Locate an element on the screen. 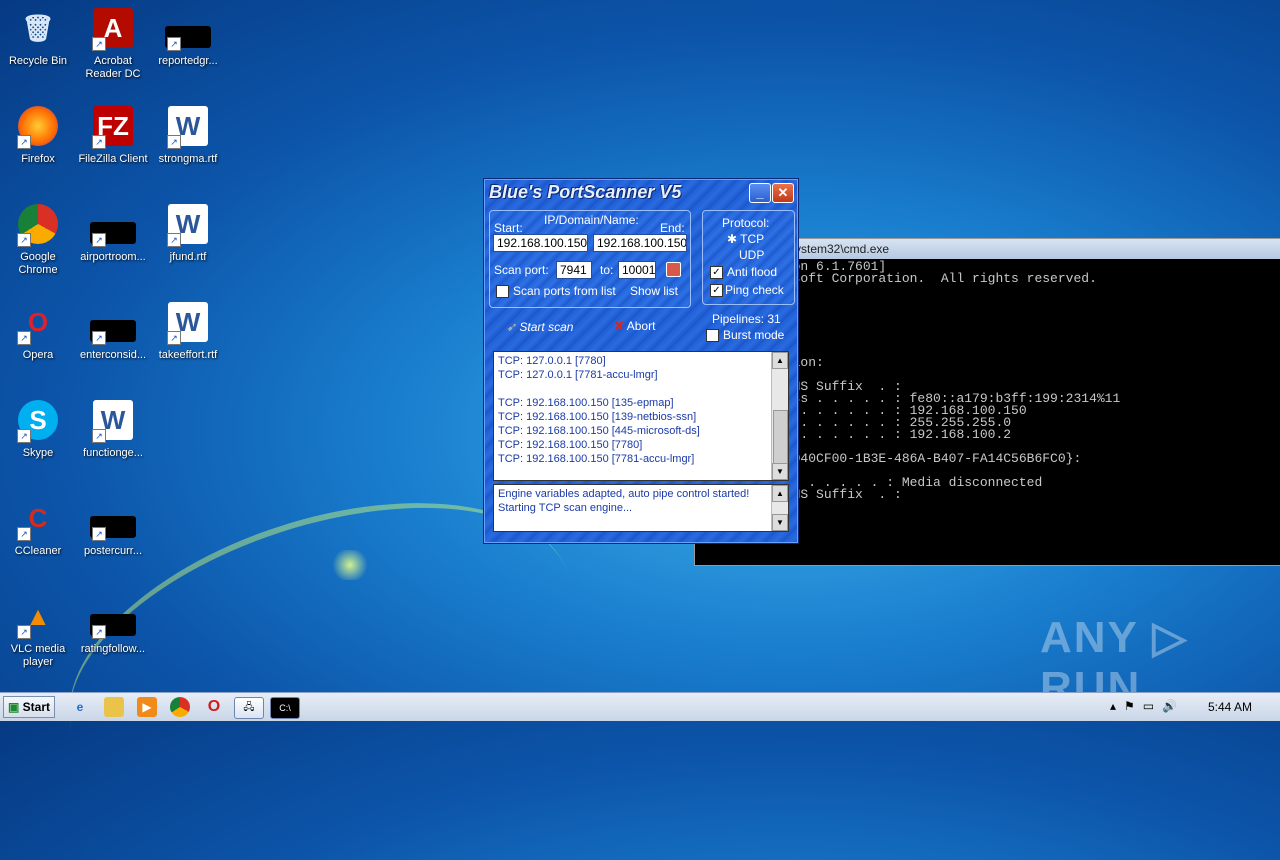 The width and height of the screenshot is (1280, 860). end-label: End: is located at coordinates (672, 228).